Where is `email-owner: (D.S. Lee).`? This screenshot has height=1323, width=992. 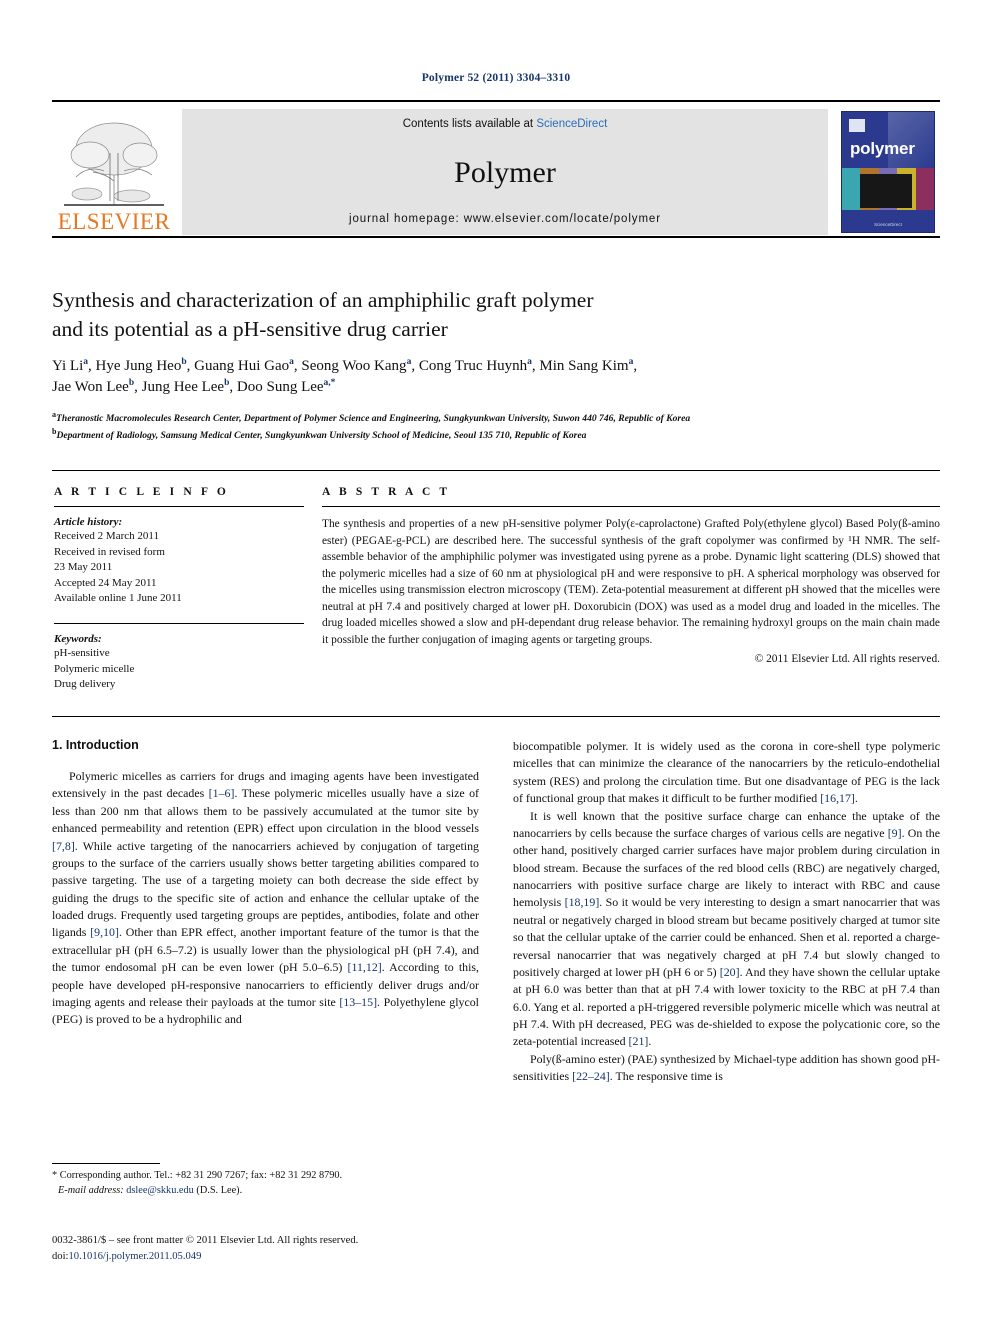
email-owner: (D.S. Lee). is located at coordinates (219, 1190).